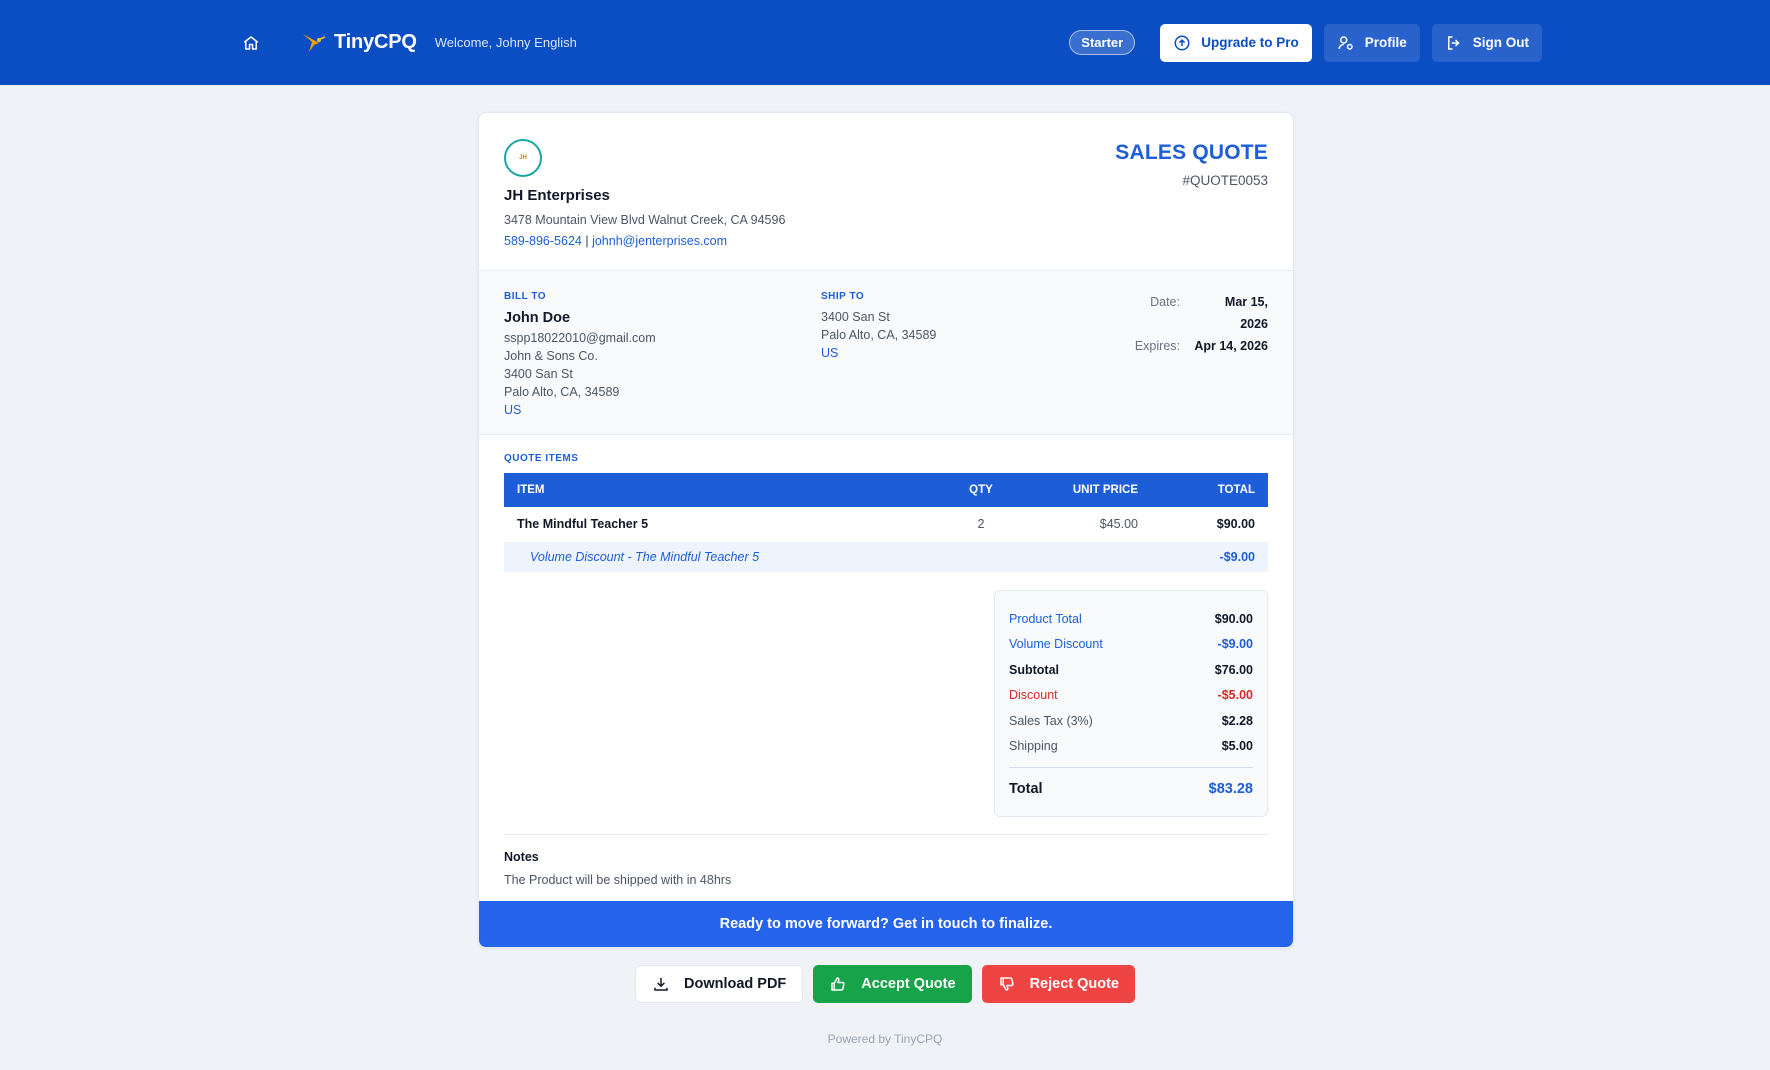  I want to click on notes-title: Notes, so click(521, 857).